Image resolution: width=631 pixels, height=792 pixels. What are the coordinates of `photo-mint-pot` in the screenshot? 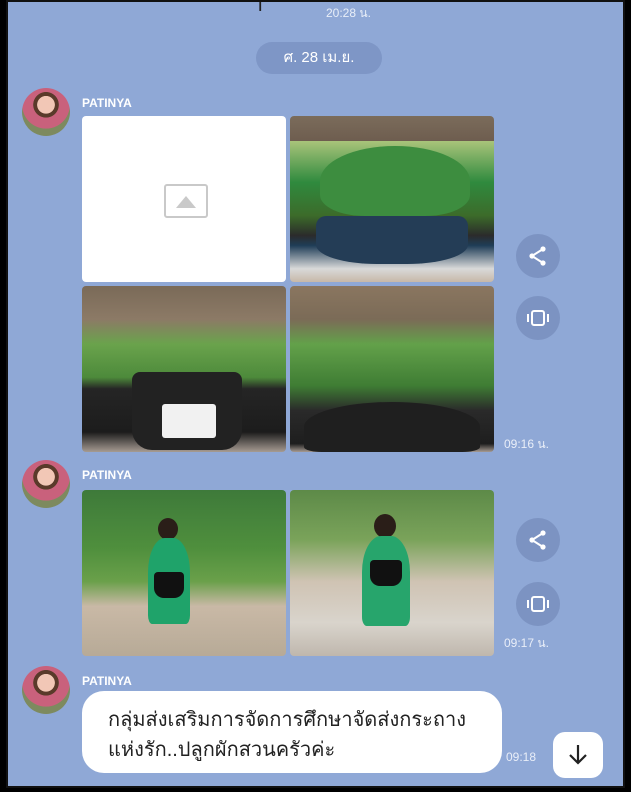 It's located at (392, 199).